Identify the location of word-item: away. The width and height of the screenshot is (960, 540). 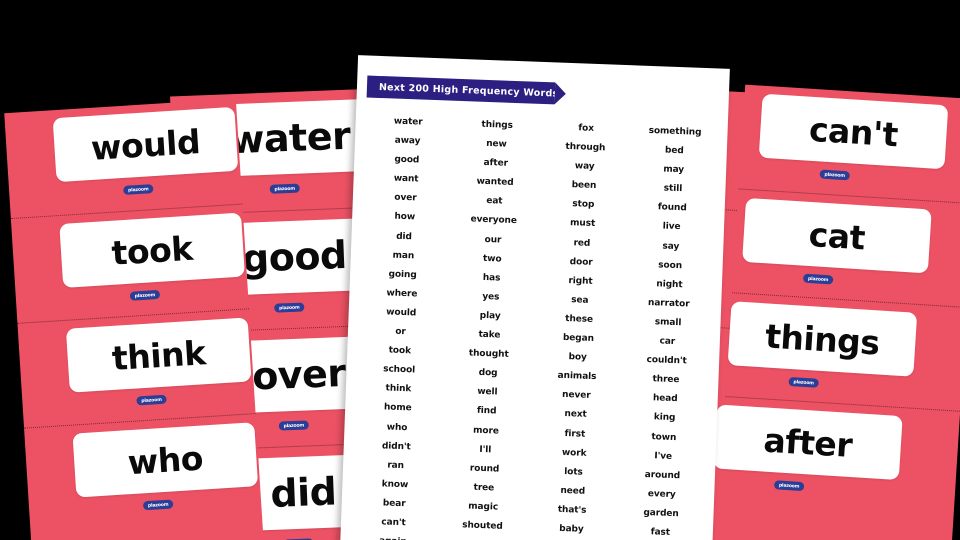
(407, 141).